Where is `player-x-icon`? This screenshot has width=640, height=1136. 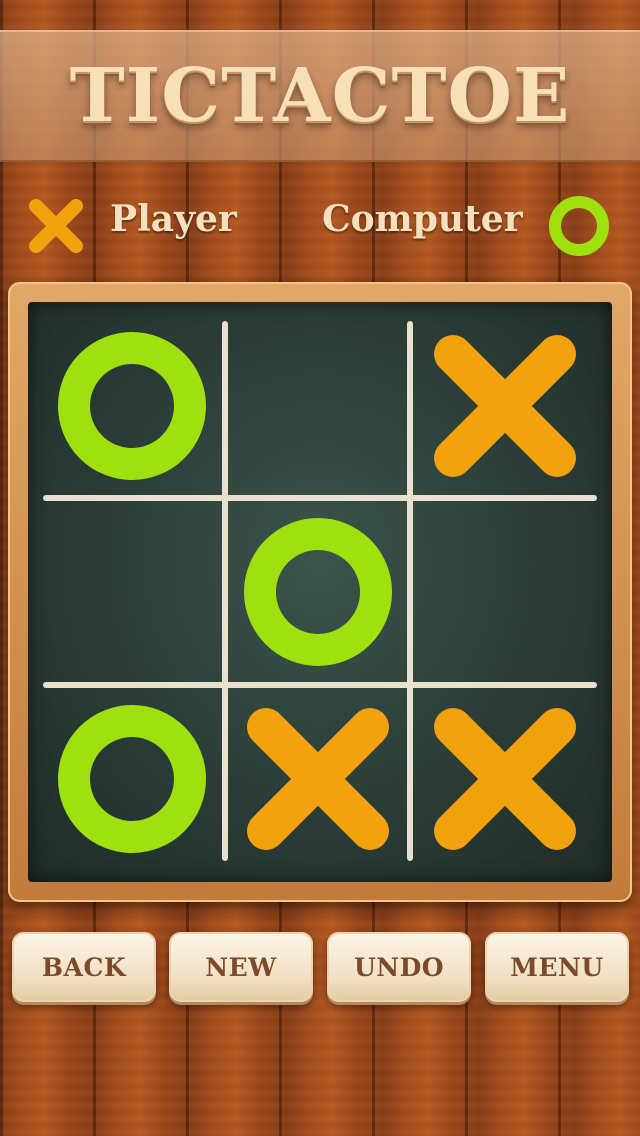
player-x-icon is located at coordinates (56, 226).